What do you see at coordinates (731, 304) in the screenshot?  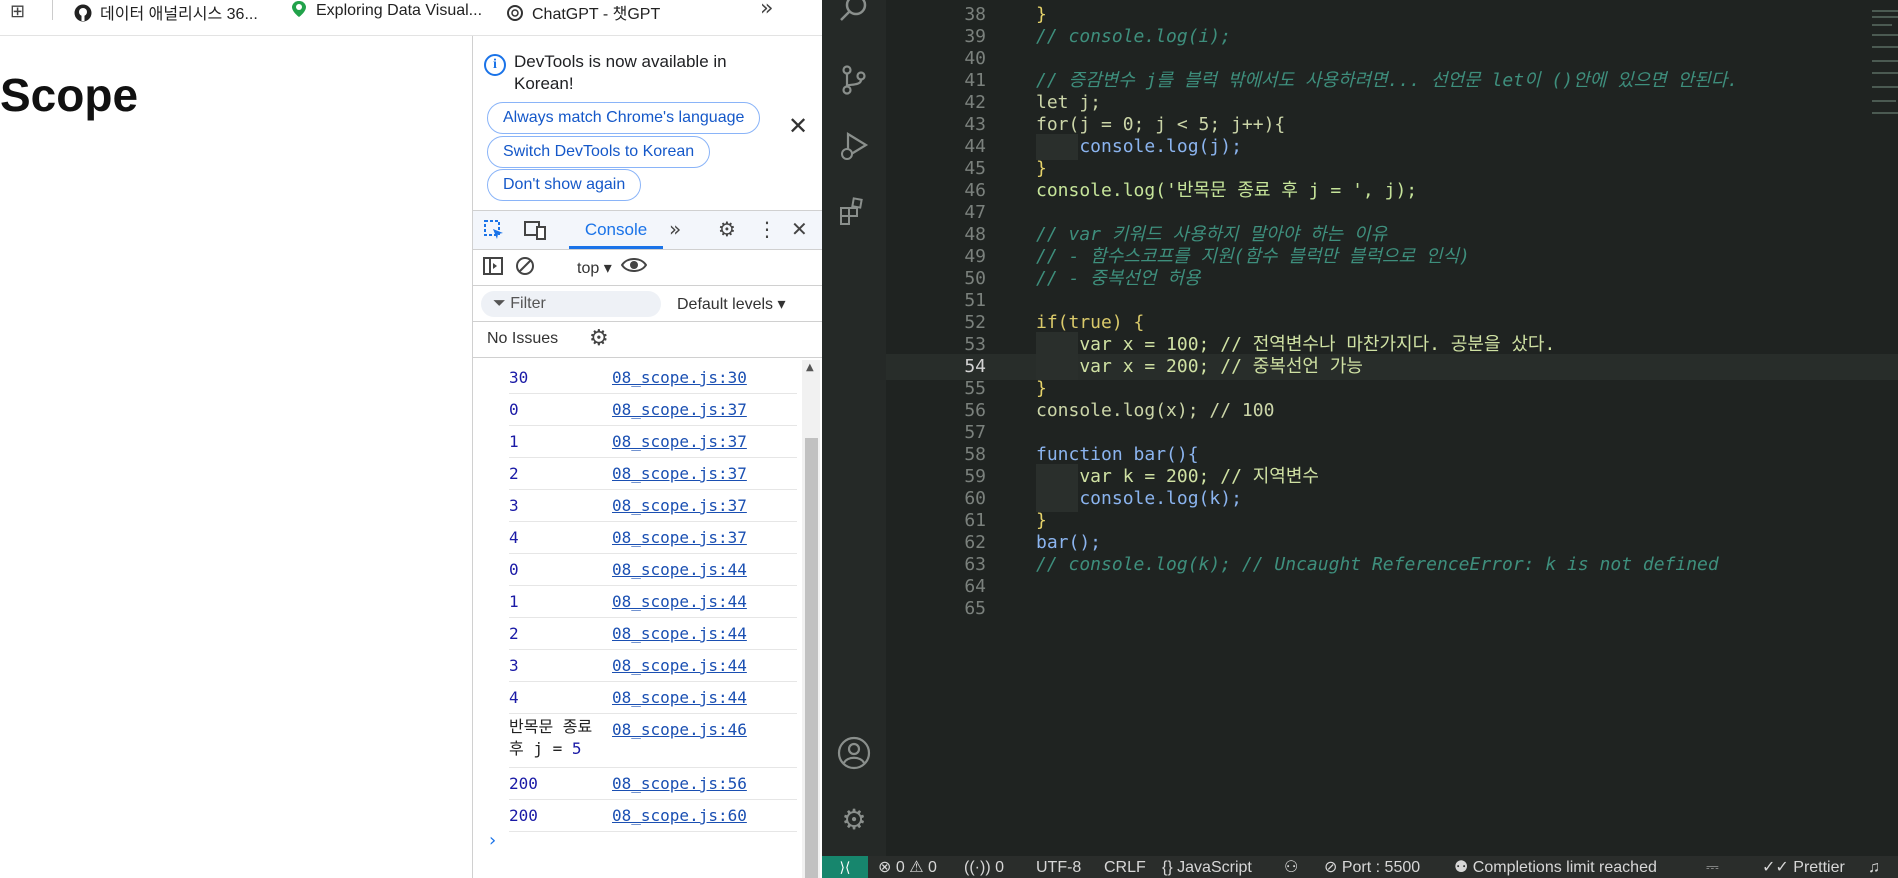 I see `log-levels-dropdown: Default levels ▾` at bounding box center [731, 304].